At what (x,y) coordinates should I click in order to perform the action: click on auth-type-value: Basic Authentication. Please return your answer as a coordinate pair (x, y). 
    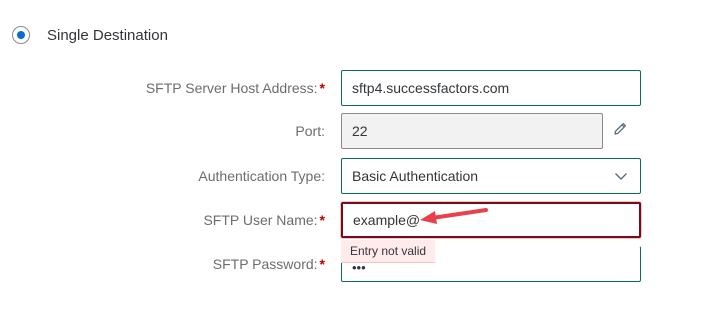
    Looking at the image, I should click on (415, 176).